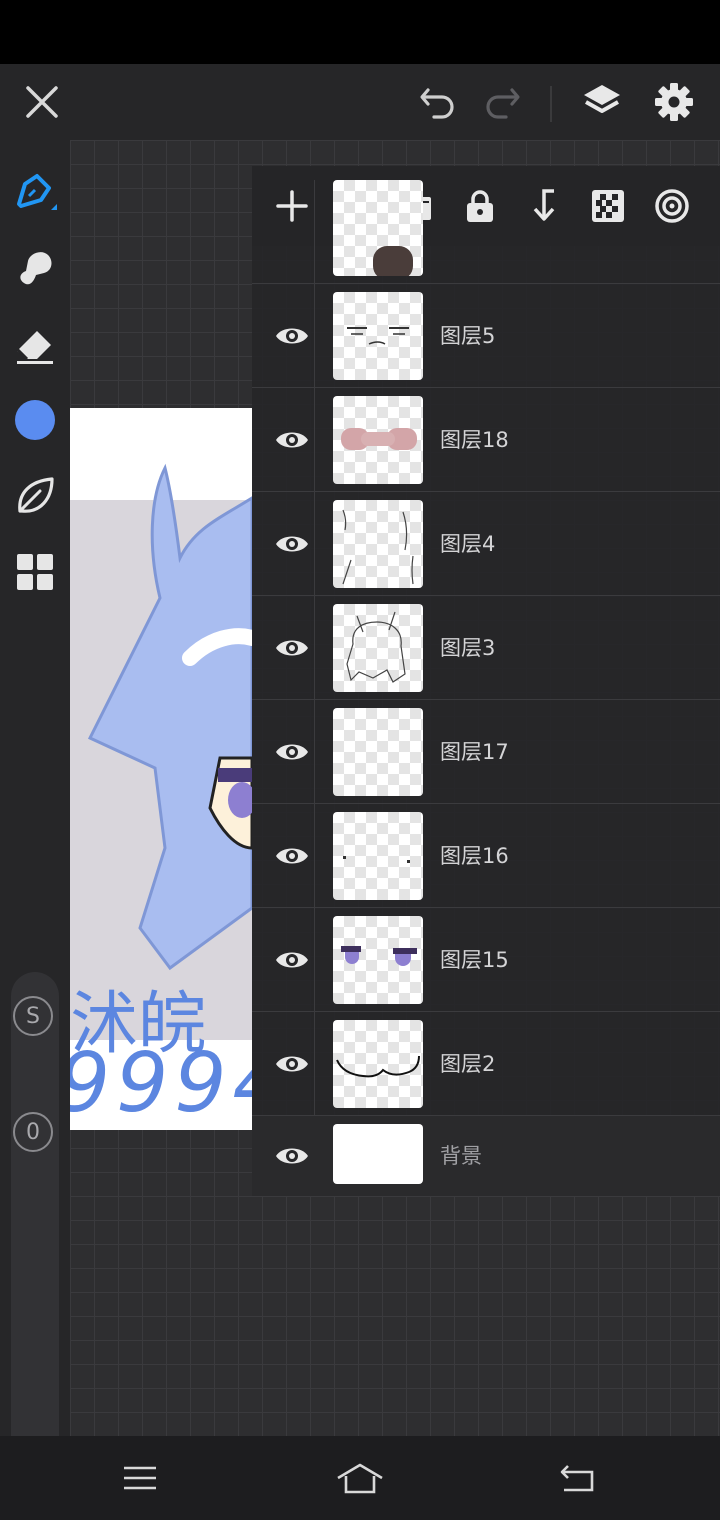  I want to click on pen-icon, so click(35, 192).